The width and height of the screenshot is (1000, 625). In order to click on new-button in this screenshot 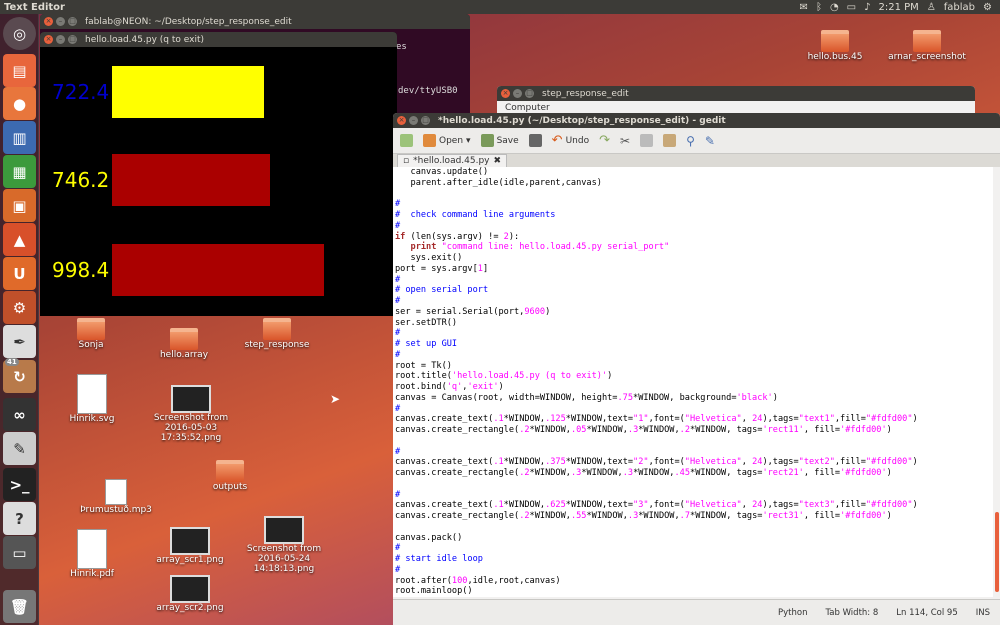, I will do `click(406, 140)`.